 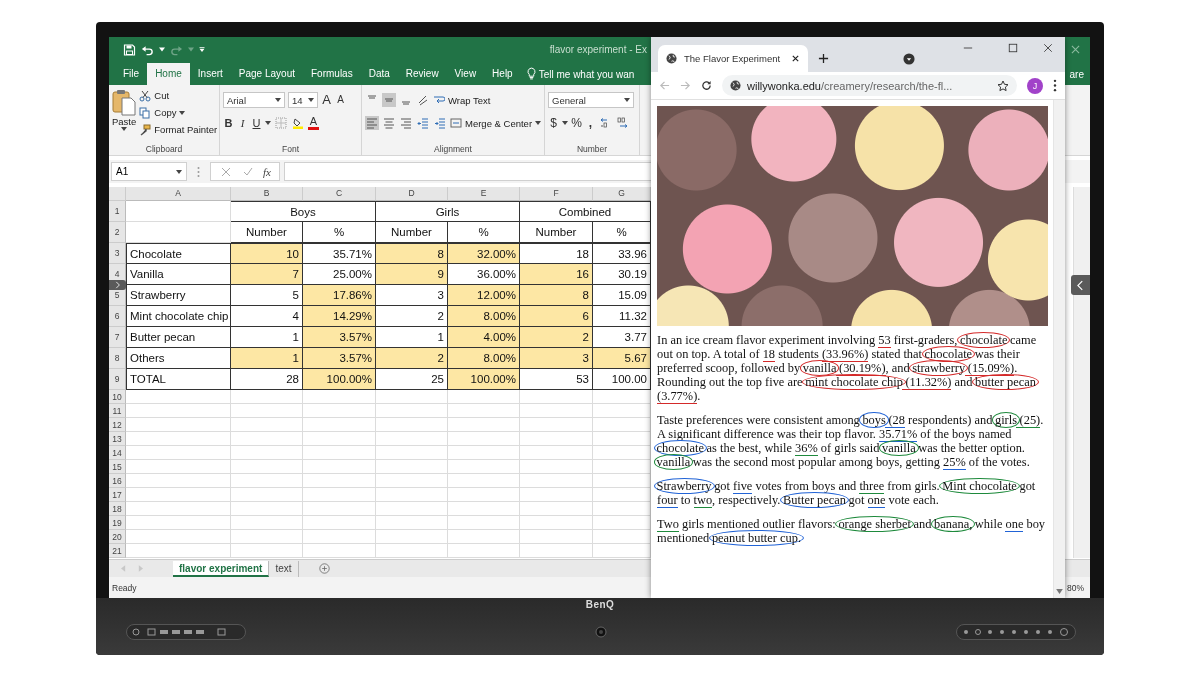 What do you see at coordinates (598, 49) in the screenshot?
I see `workbook-title: flavor experiment - Ex` at bounding box center [598, 49].